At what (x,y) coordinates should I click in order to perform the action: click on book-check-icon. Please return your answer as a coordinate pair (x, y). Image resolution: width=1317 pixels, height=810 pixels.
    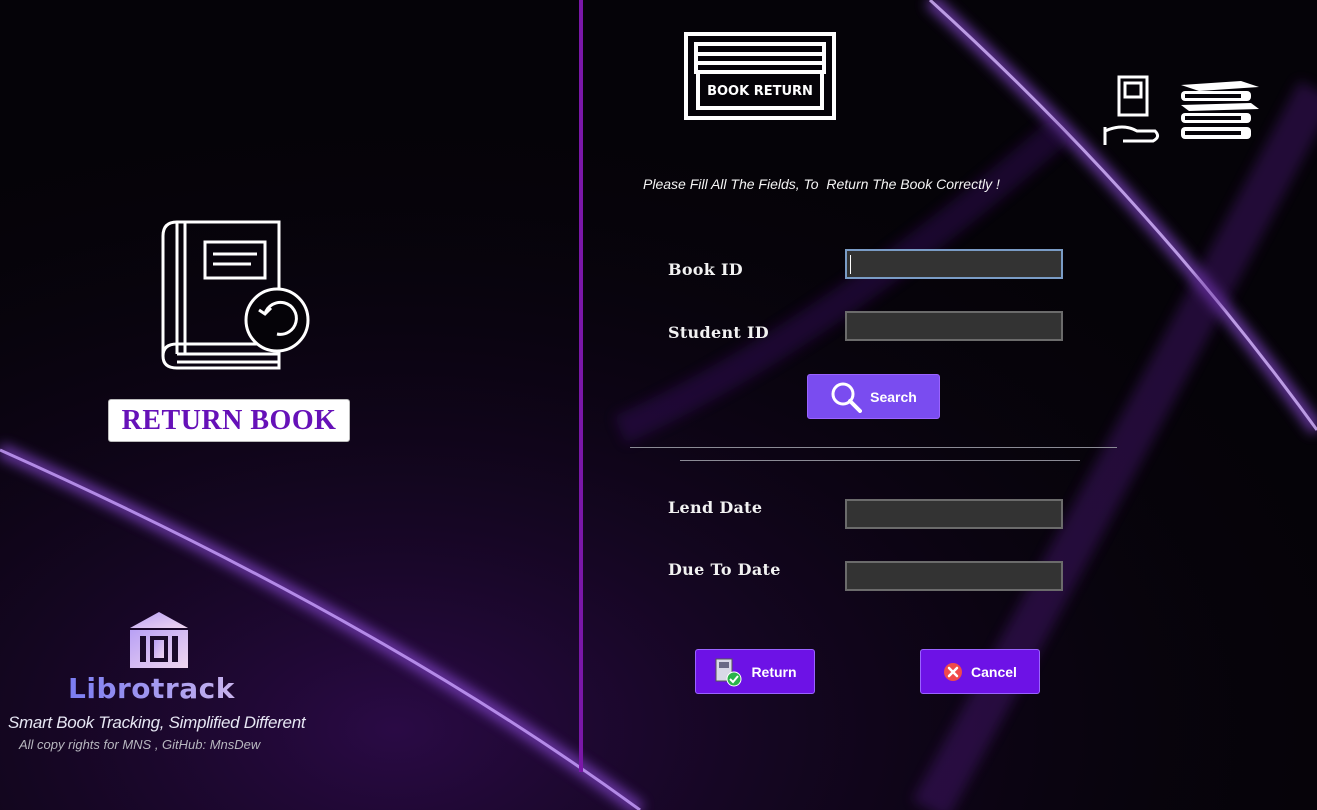
    Looking at the image, I should click on (728, 672).